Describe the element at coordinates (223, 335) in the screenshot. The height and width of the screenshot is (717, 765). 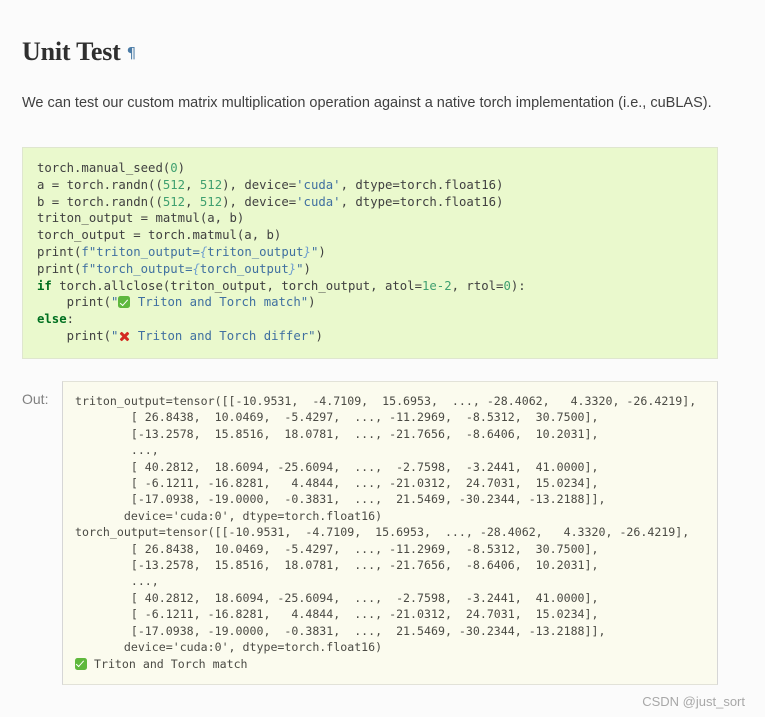
I see `code-string: Triton and Torch differ"` at that location.